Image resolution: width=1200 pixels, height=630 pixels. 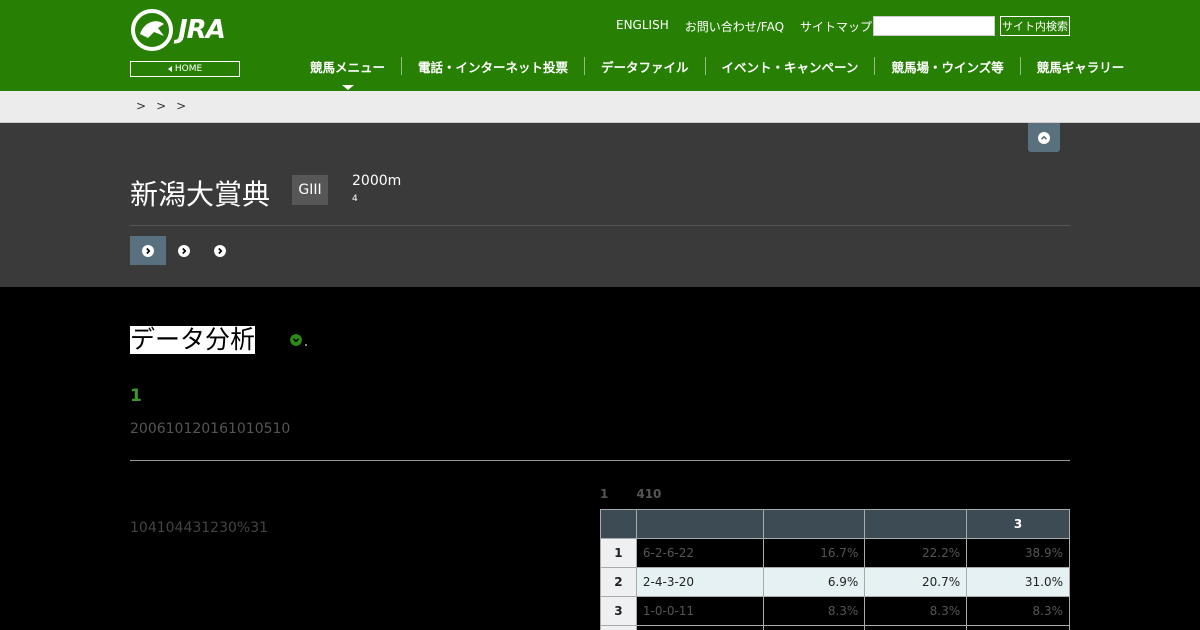 I want to click on row-rank: 3, so click(x=618, y=611).